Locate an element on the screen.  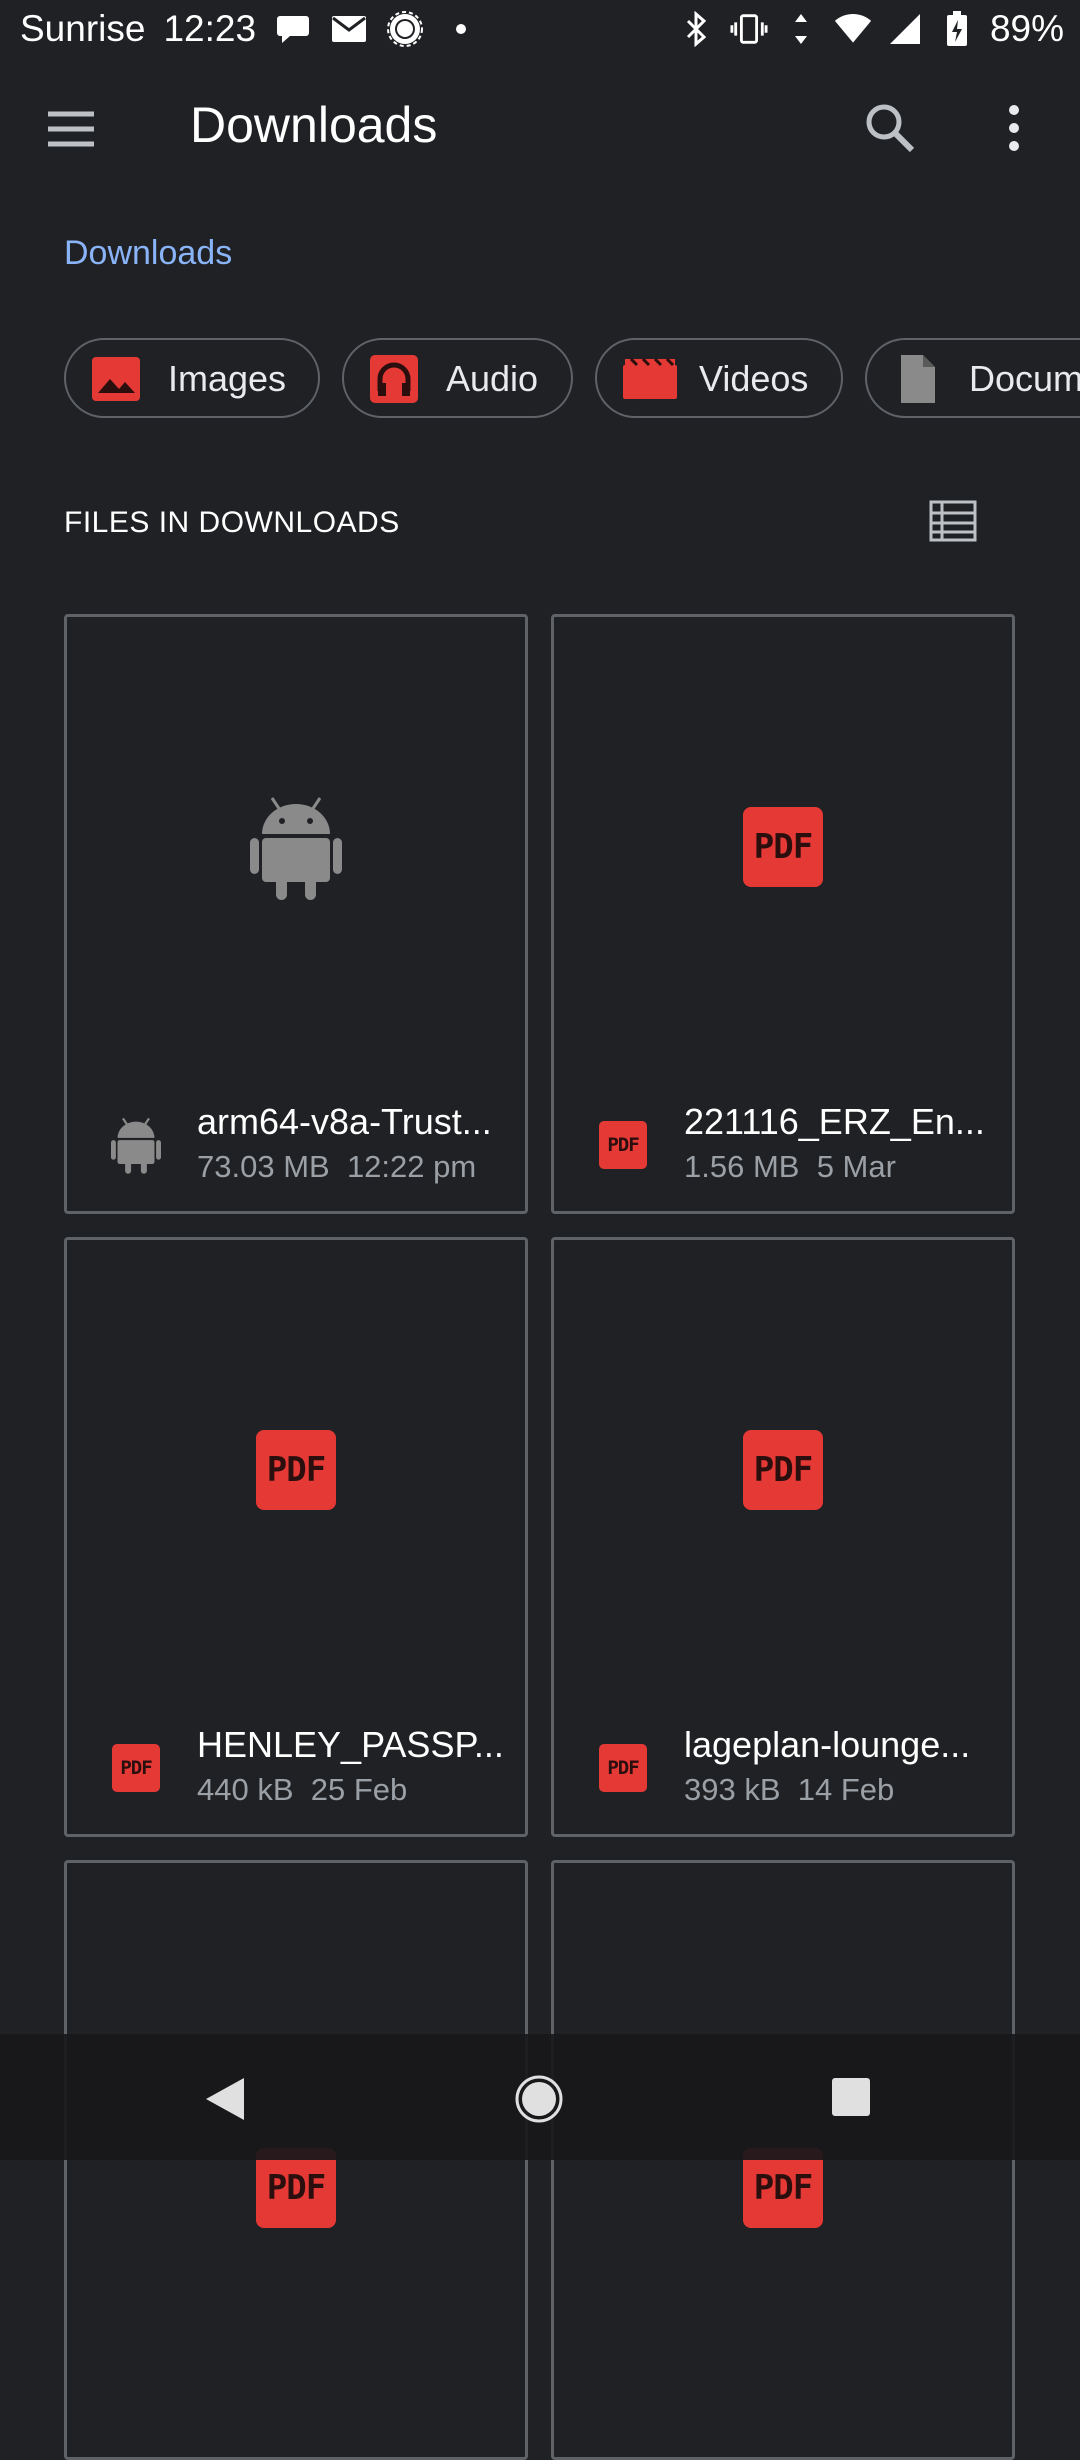
chip-audio: Audio is located at coordinates (457, 378).